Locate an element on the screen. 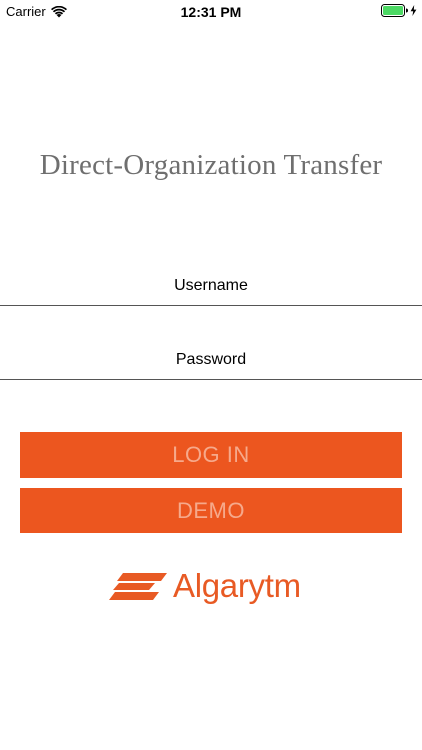 The image size is (422, 750). algarytm-logo: Algarytm is located at coordinates (205, 586).